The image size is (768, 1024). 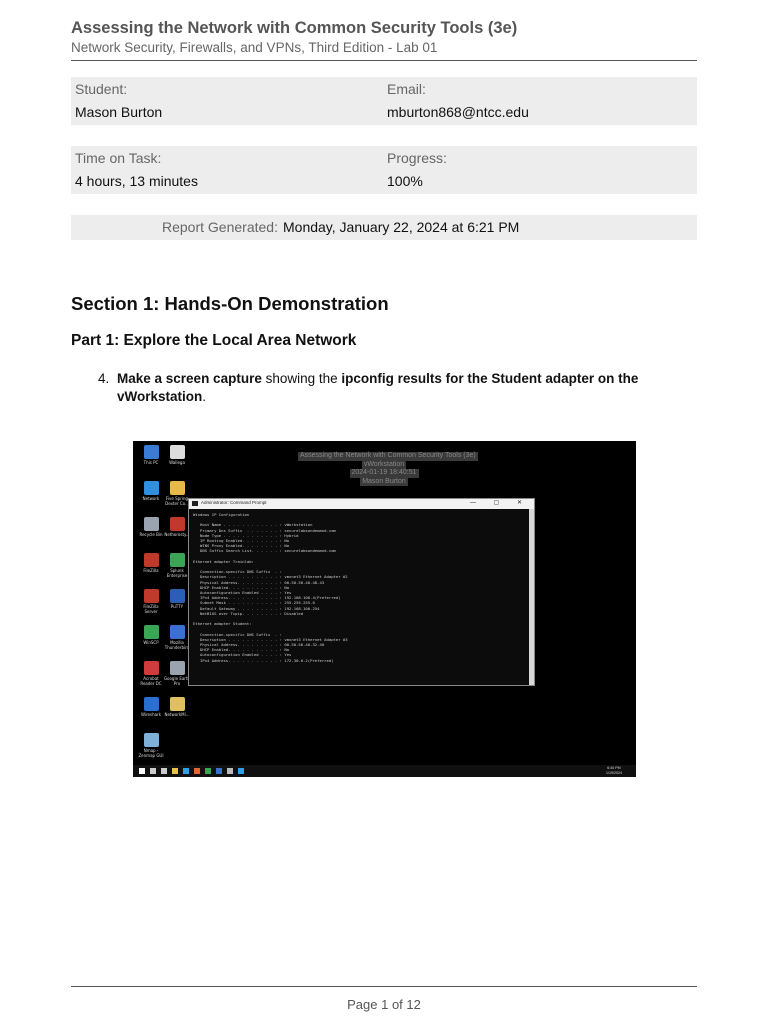 I want to click on progress-value: 100%, so click(x=405, y=181).